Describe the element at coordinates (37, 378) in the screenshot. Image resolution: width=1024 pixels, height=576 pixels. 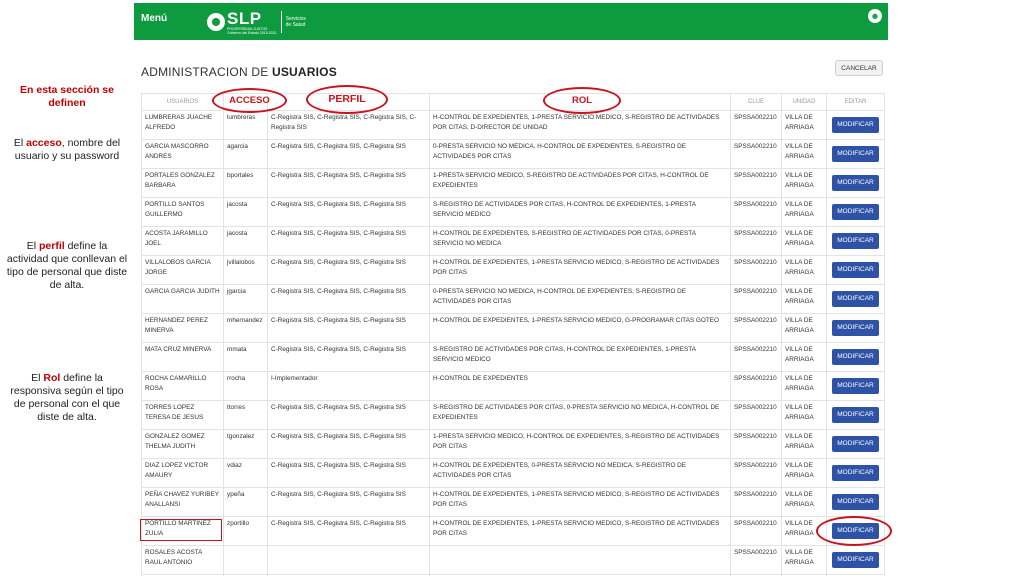
I see `annotation-rol-before: El` at that location.